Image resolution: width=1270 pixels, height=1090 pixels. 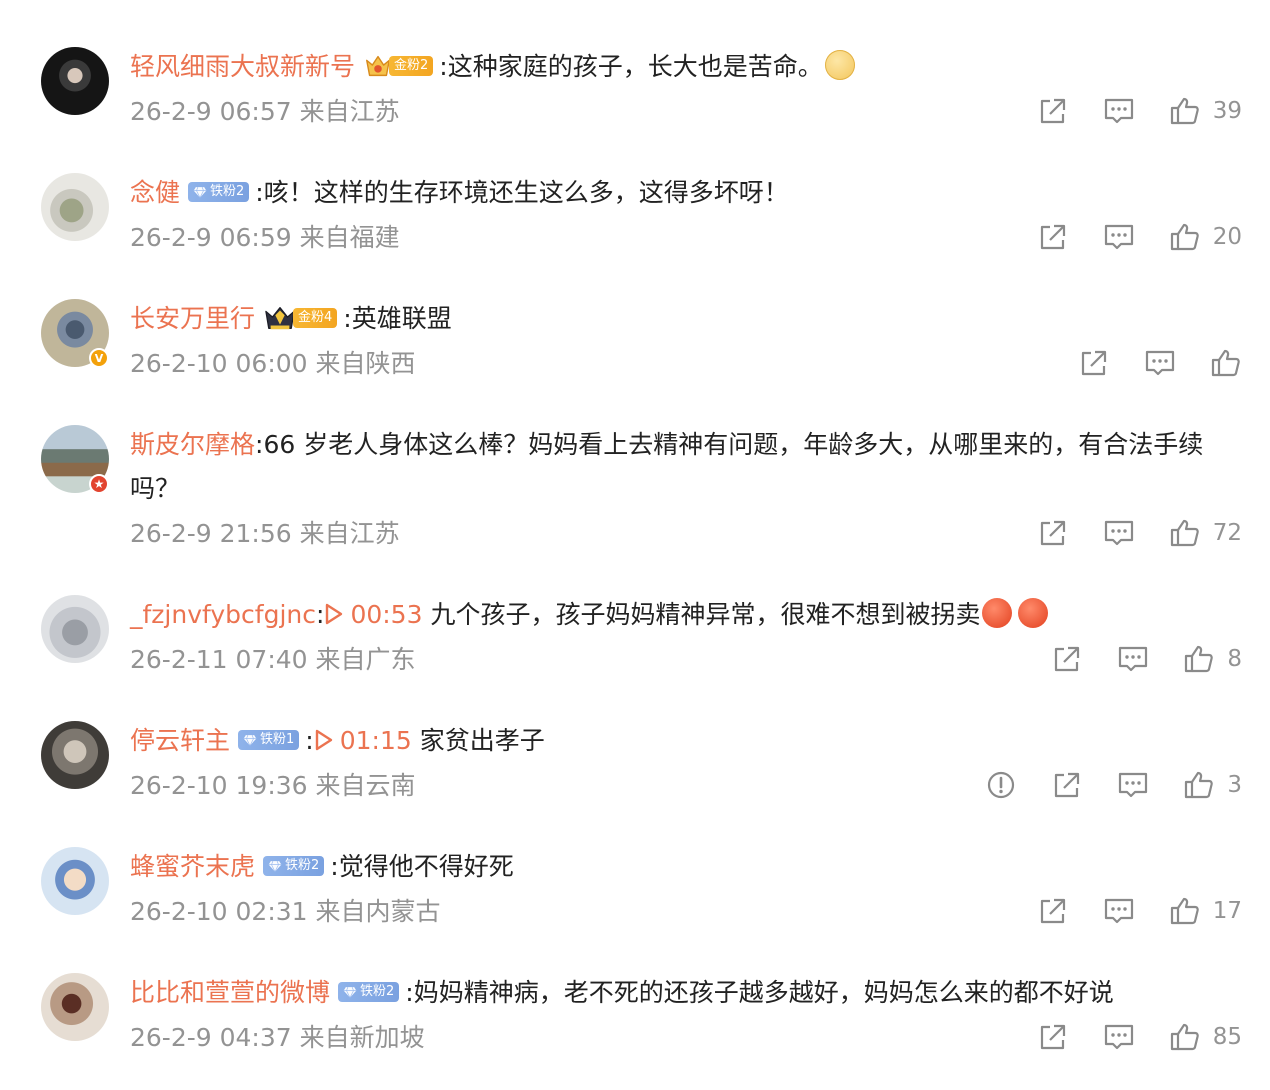 I want to click on like-button, so click(x=1226, y=363).